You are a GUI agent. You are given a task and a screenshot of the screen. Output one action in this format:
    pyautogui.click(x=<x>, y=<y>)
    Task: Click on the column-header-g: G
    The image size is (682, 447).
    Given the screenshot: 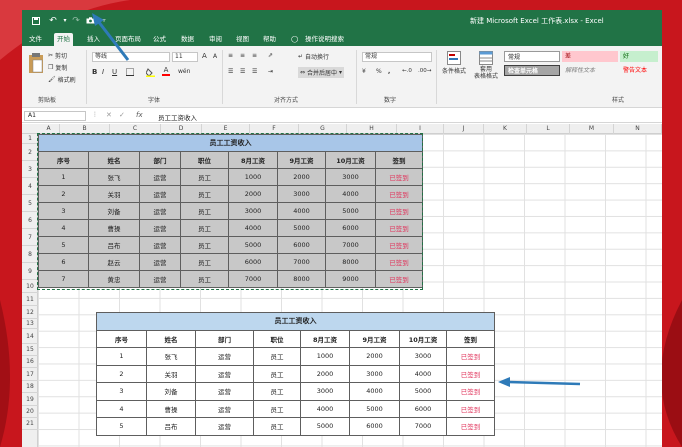 What is the action you would take?
    pyautogui.click(x=323, y=129)
    